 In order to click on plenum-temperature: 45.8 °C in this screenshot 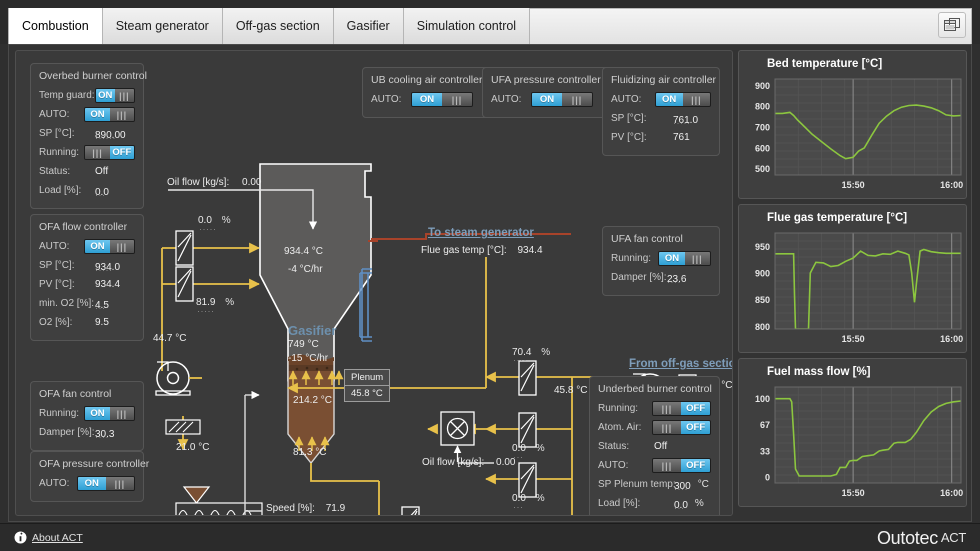, I will do `click(367, 393)`.